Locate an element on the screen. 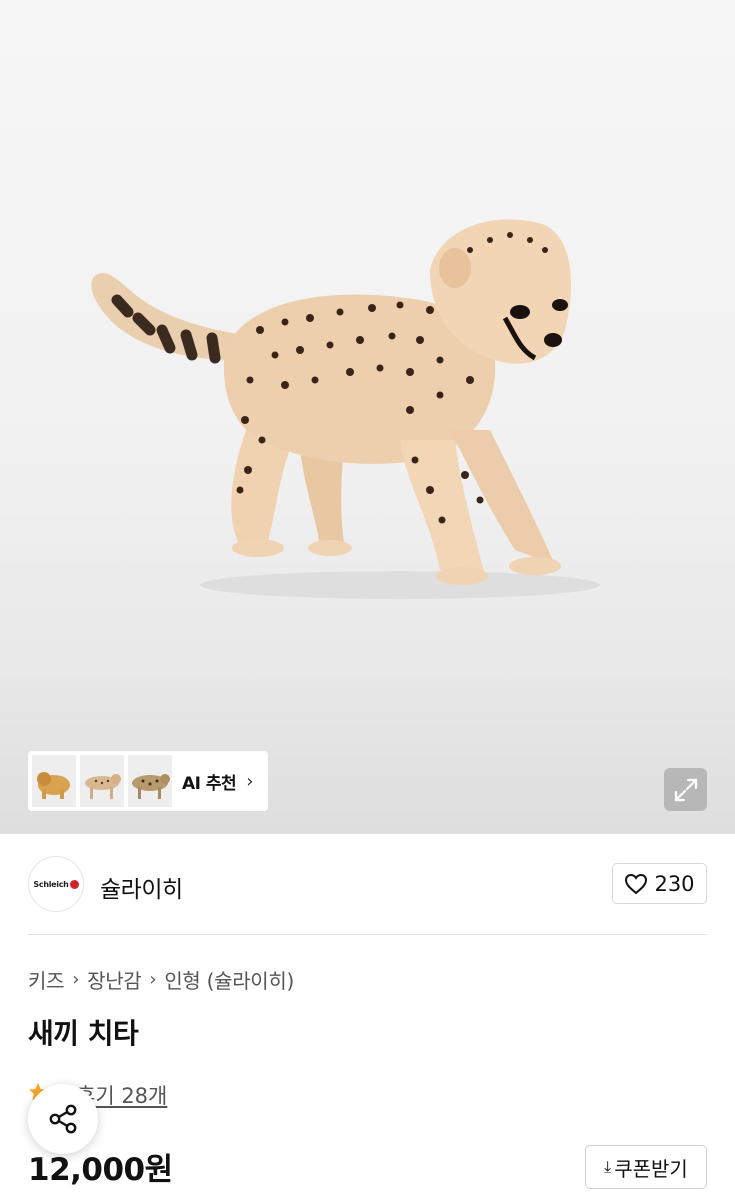 This screenshot has width=735, height=1200. breadcrumb: 키즈 › 장난감 › 인형 (슐라이히) is located at coordinates (161, 979).